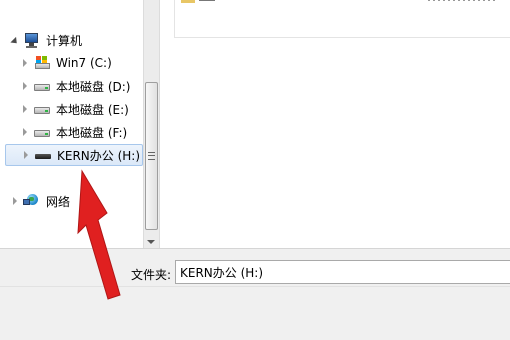 The image size is (510, 340). Describe the element at coordinates (151, 275) in the screenshot. I see `folder-label: 文件夹:` at that location.